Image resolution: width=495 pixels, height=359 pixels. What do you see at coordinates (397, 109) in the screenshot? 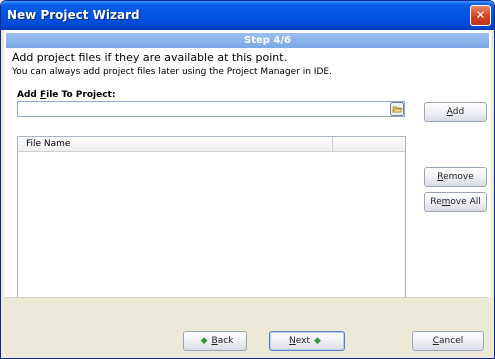
I see `folder-open-icon` at bounding box center [397, 109].